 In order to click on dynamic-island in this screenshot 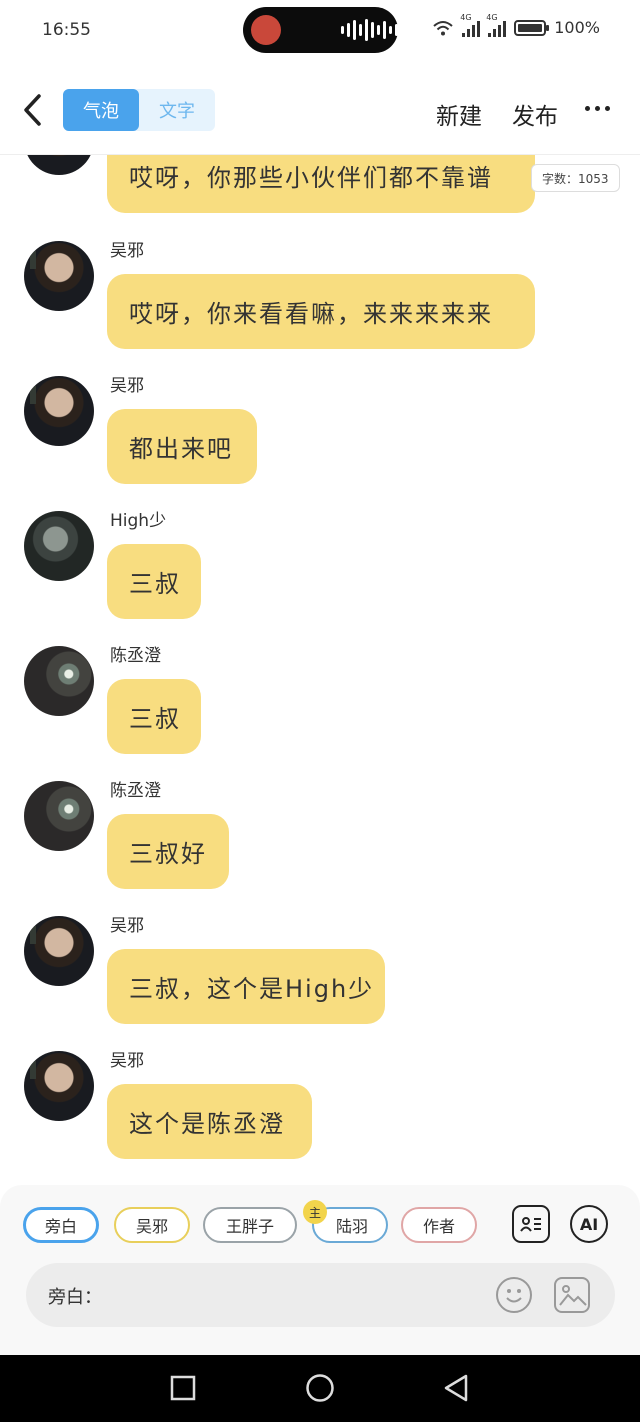, I will do `click(320, 30)`.